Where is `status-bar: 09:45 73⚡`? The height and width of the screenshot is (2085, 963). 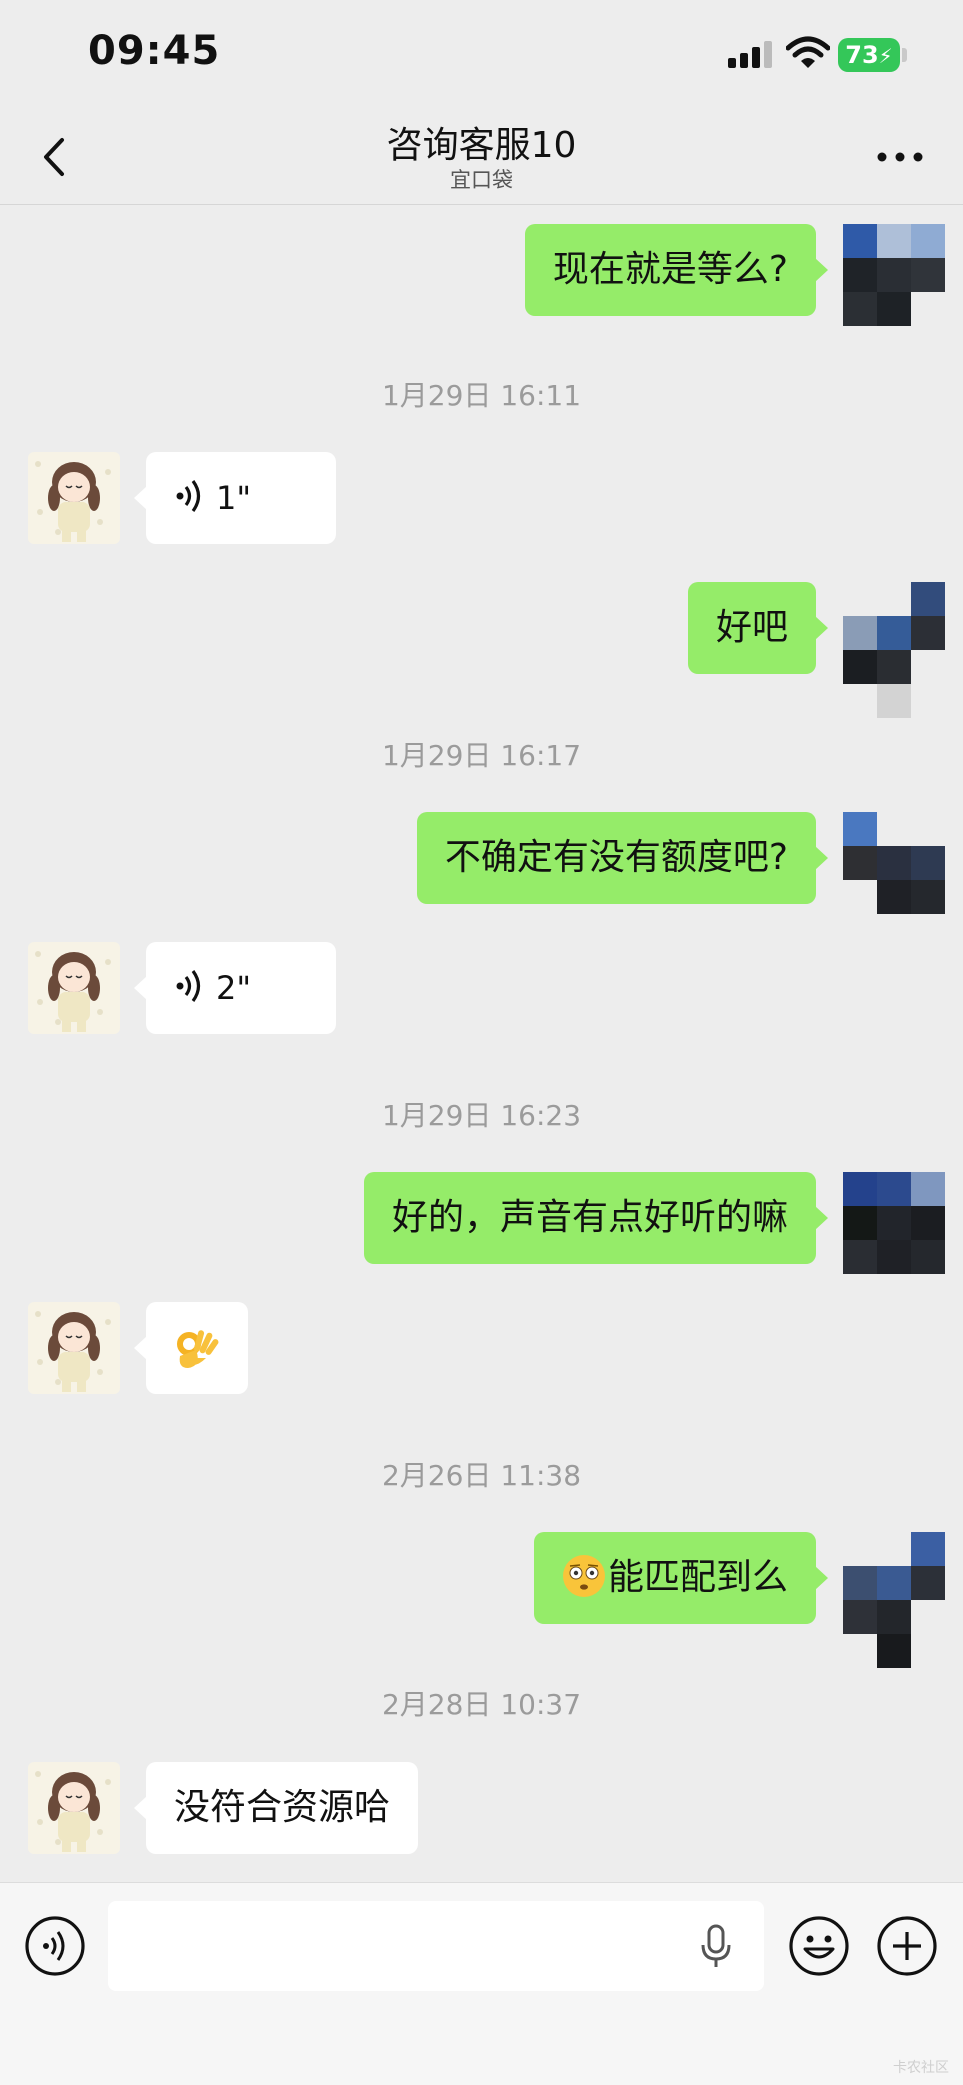
status-bar: 09:45 73⚡ is located at coordinates (481, 55).